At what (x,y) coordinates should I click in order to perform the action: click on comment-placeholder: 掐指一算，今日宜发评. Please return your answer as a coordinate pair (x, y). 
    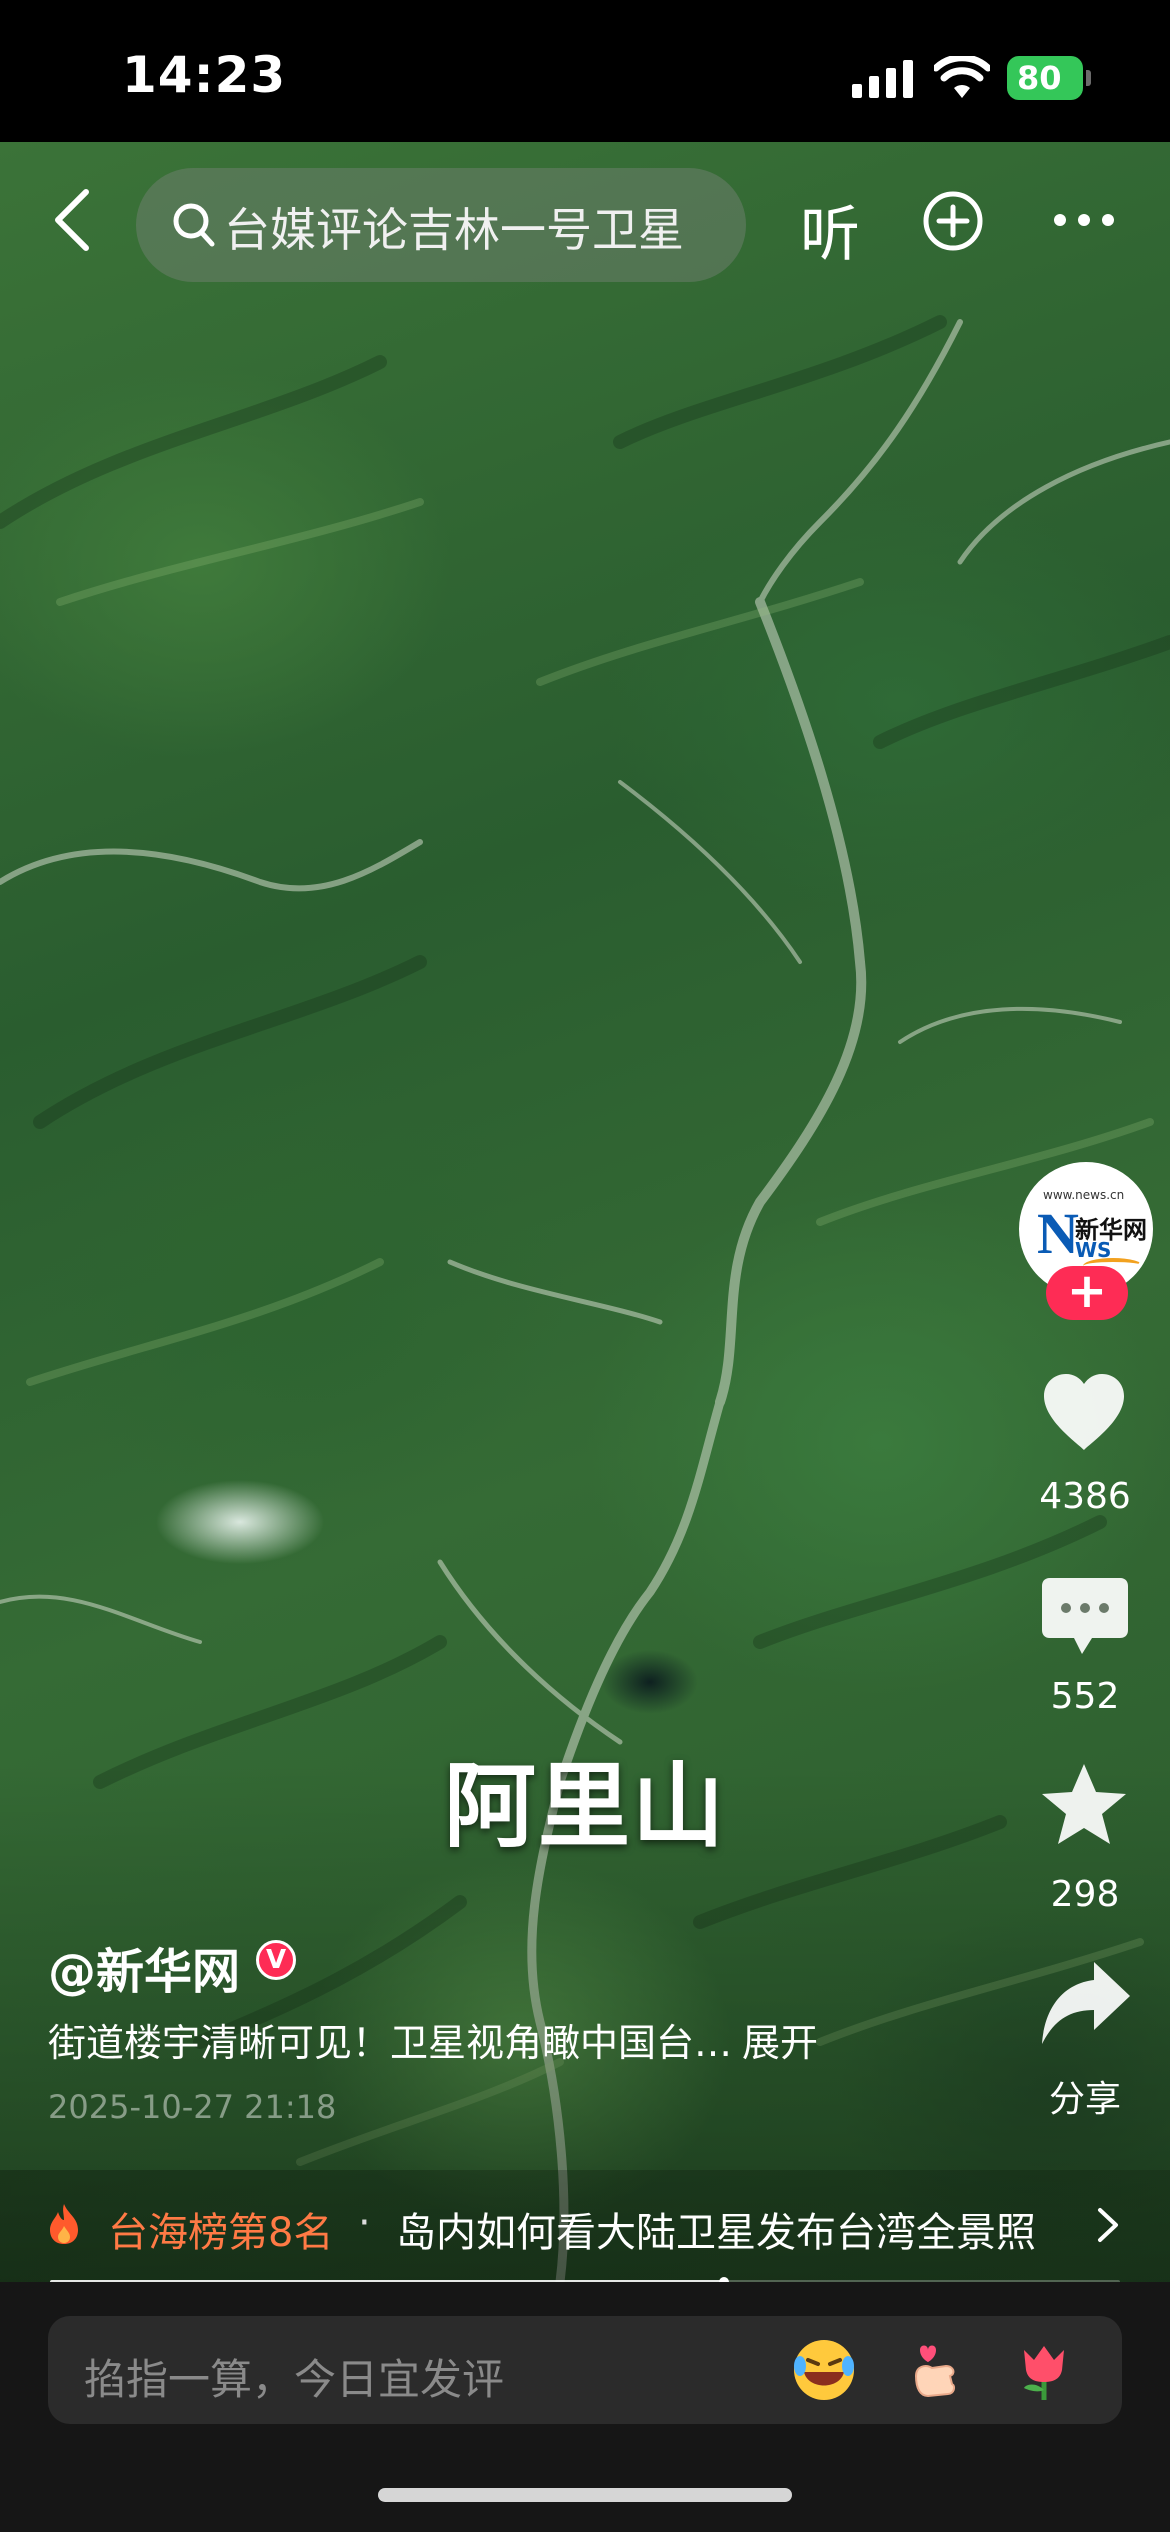
    Looking at the image, I should click on (294, 2379).